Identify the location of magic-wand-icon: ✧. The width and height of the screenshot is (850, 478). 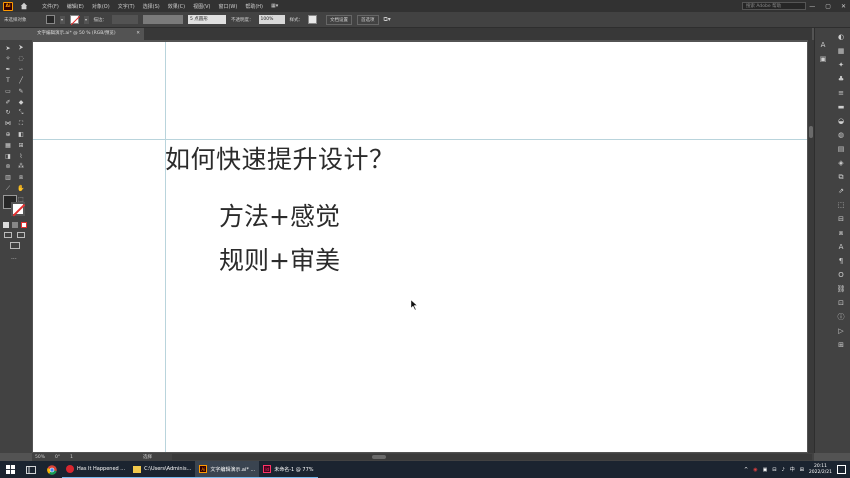
(8, 59).